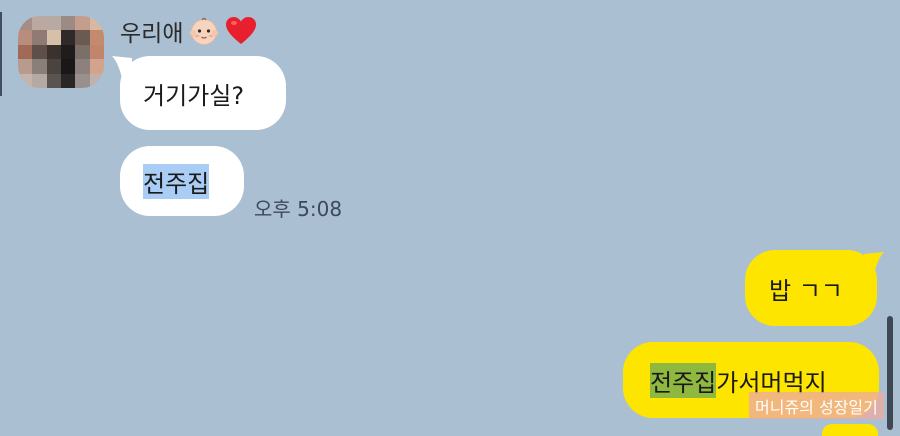  What do you see at coordinates (188, 31) in the screenshot?
I see `sender-name: 우리애` at bounding box center [188, 31].